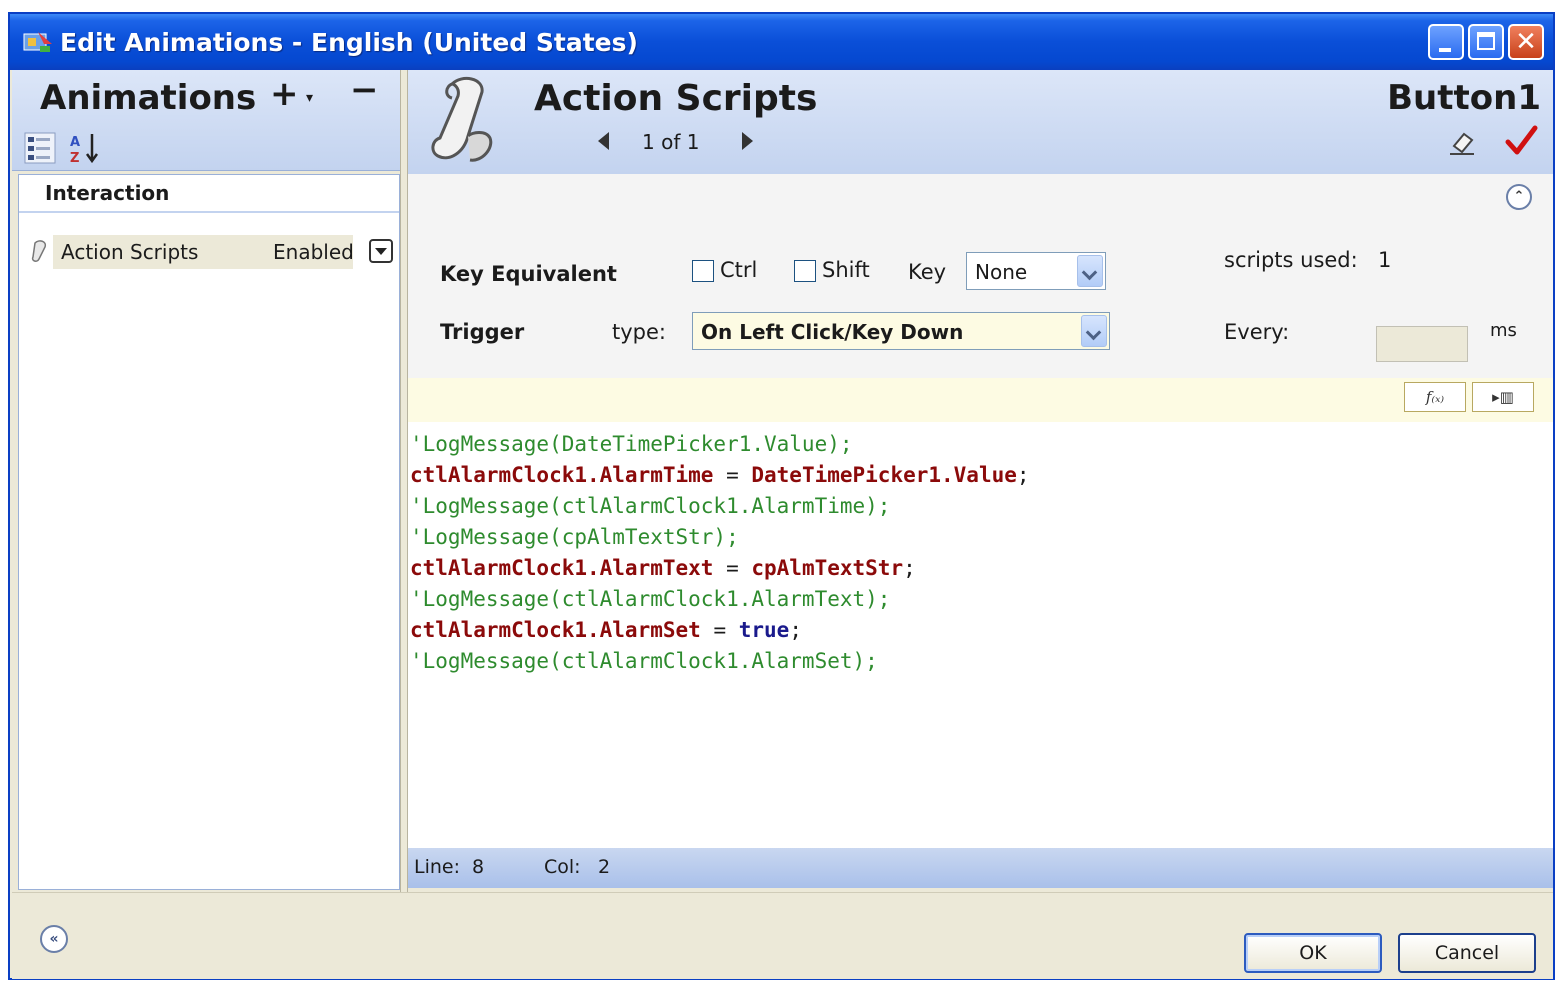 This screenshot has height=982, width=1555. What do you see at coordinates (1422, 344) in the screenshot?
I see `every-ms-input` at bounding box center [1422, 344].